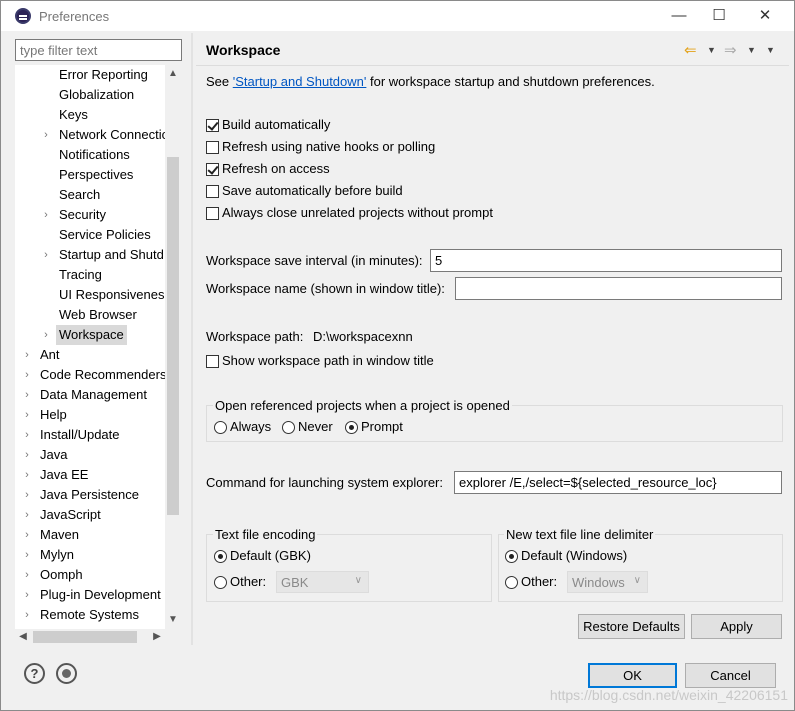  What do you see at coordinates (93, 394) in the screenshot?
I see `tree-item-label: Data Management` at bounding box center [93, 394].